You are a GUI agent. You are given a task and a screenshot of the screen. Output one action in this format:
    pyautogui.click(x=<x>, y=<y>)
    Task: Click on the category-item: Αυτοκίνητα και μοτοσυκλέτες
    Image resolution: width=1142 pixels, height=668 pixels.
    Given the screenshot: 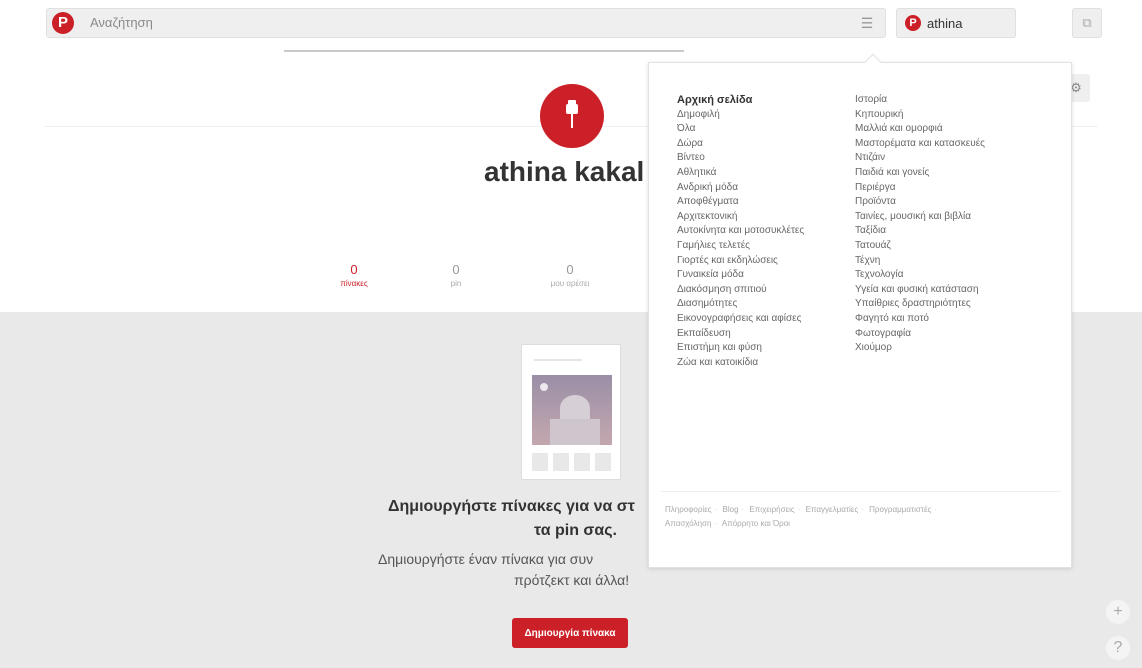 What is the action you would take?
    pyautogui.click(x=762, y=231)
    